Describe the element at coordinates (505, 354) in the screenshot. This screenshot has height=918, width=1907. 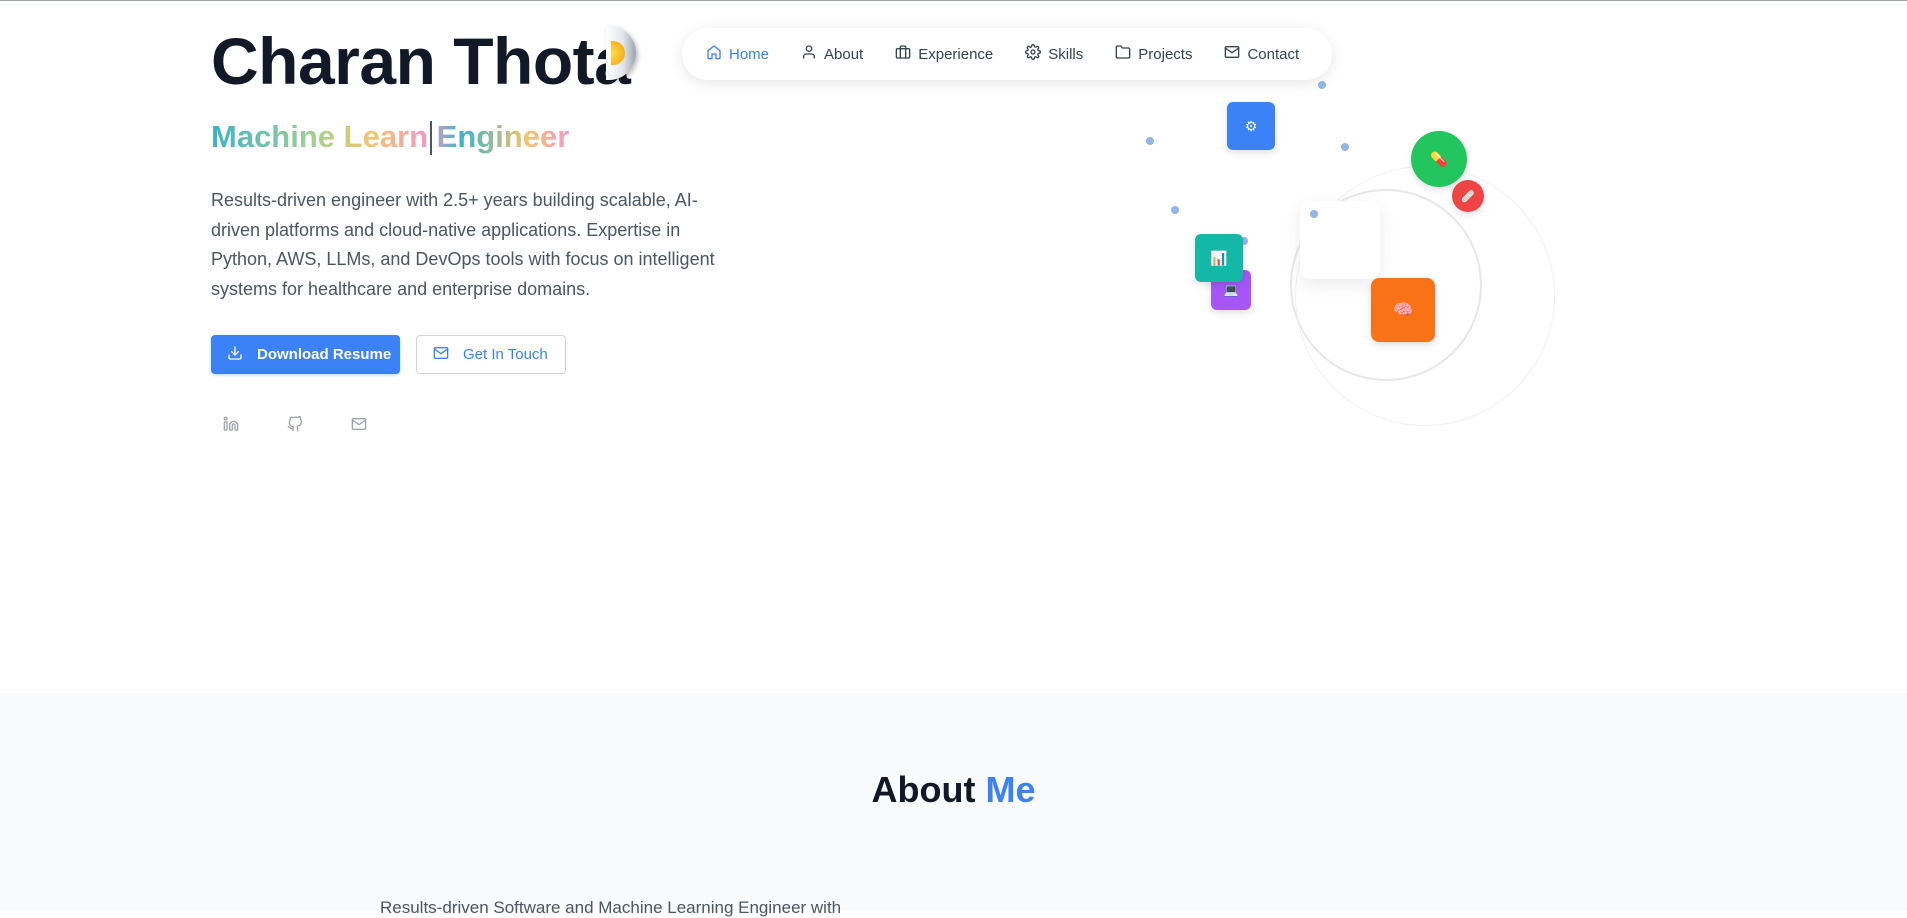
I see `get-in-touch-label: Get In Touch` at that location.